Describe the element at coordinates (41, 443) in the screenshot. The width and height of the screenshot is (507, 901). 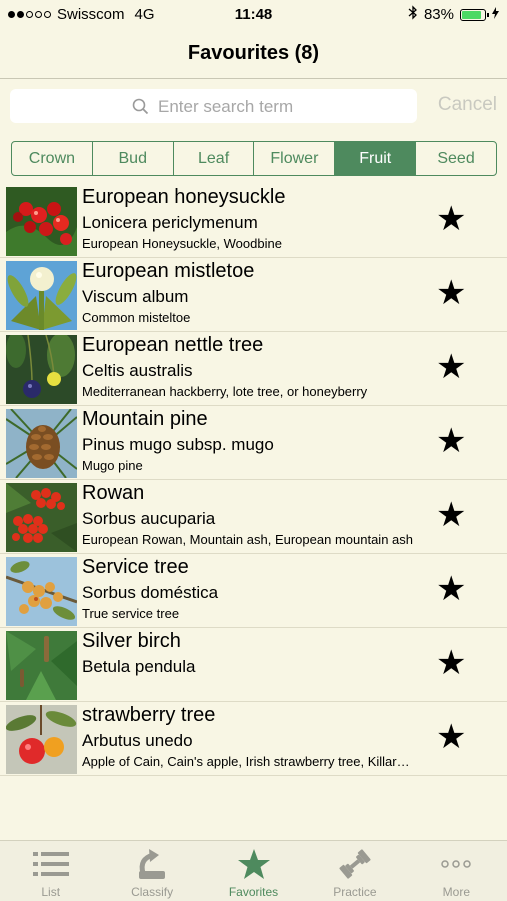
I see `pine-cone-thumbnail` at that location.